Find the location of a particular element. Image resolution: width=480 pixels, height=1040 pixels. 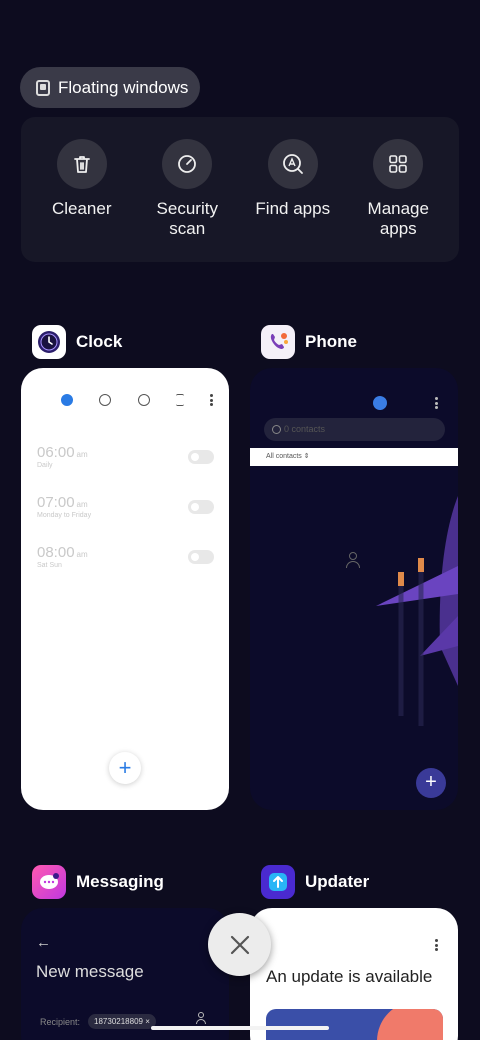

recipient-row: Recipient: 18730218809 × is located at coordinates (98, 1021).